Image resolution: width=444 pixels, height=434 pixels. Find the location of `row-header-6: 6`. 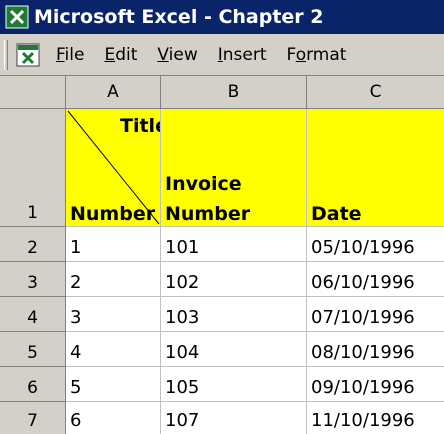

row-header-6: 6 is located at coordinates (33, 384).